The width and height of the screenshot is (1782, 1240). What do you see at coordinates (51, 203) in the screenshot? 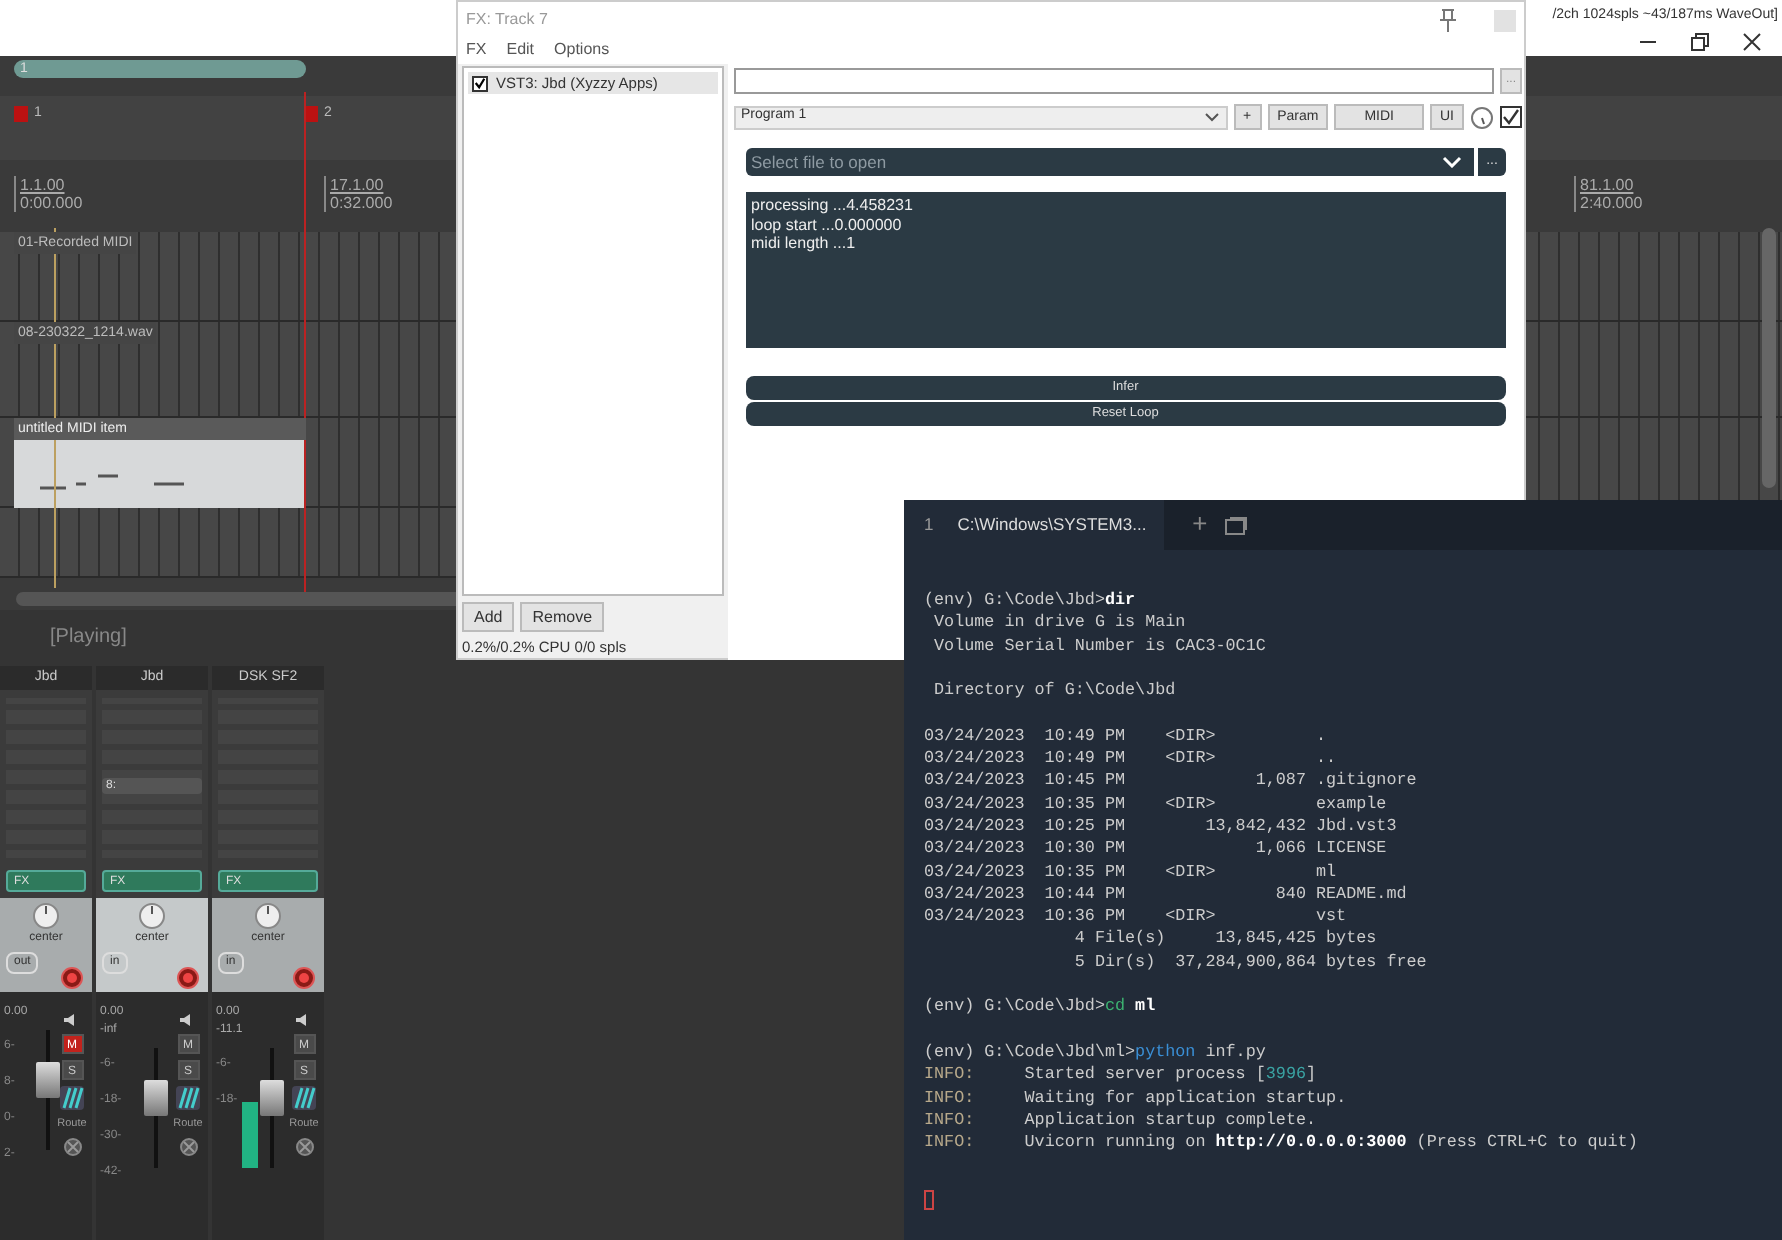
I see `ruler-time: 0:00.000` at bounding box center [51, 203].